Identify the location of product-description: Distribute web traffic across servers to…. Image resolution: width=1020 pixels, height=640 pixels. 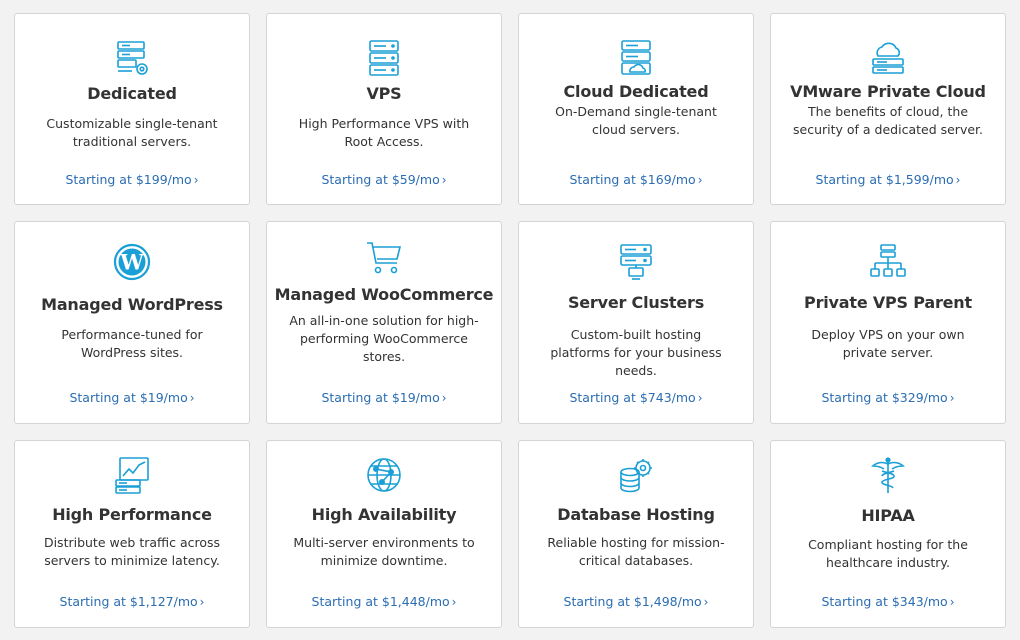
(132, 551).